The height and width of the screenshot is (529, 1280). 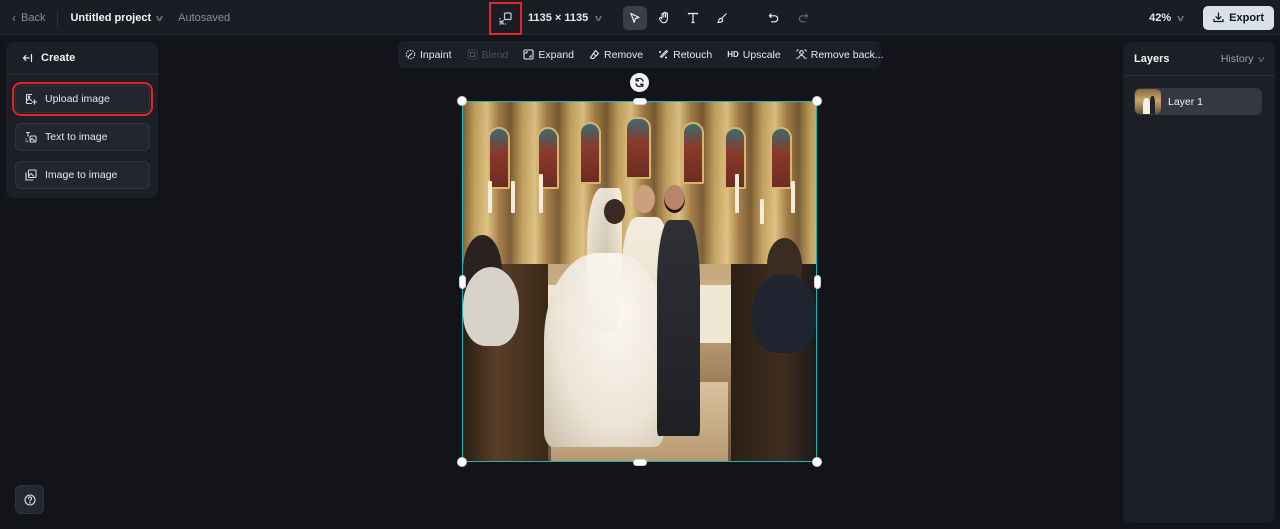 I want to click on resize-canvas-button, so click(x=505, y=18).